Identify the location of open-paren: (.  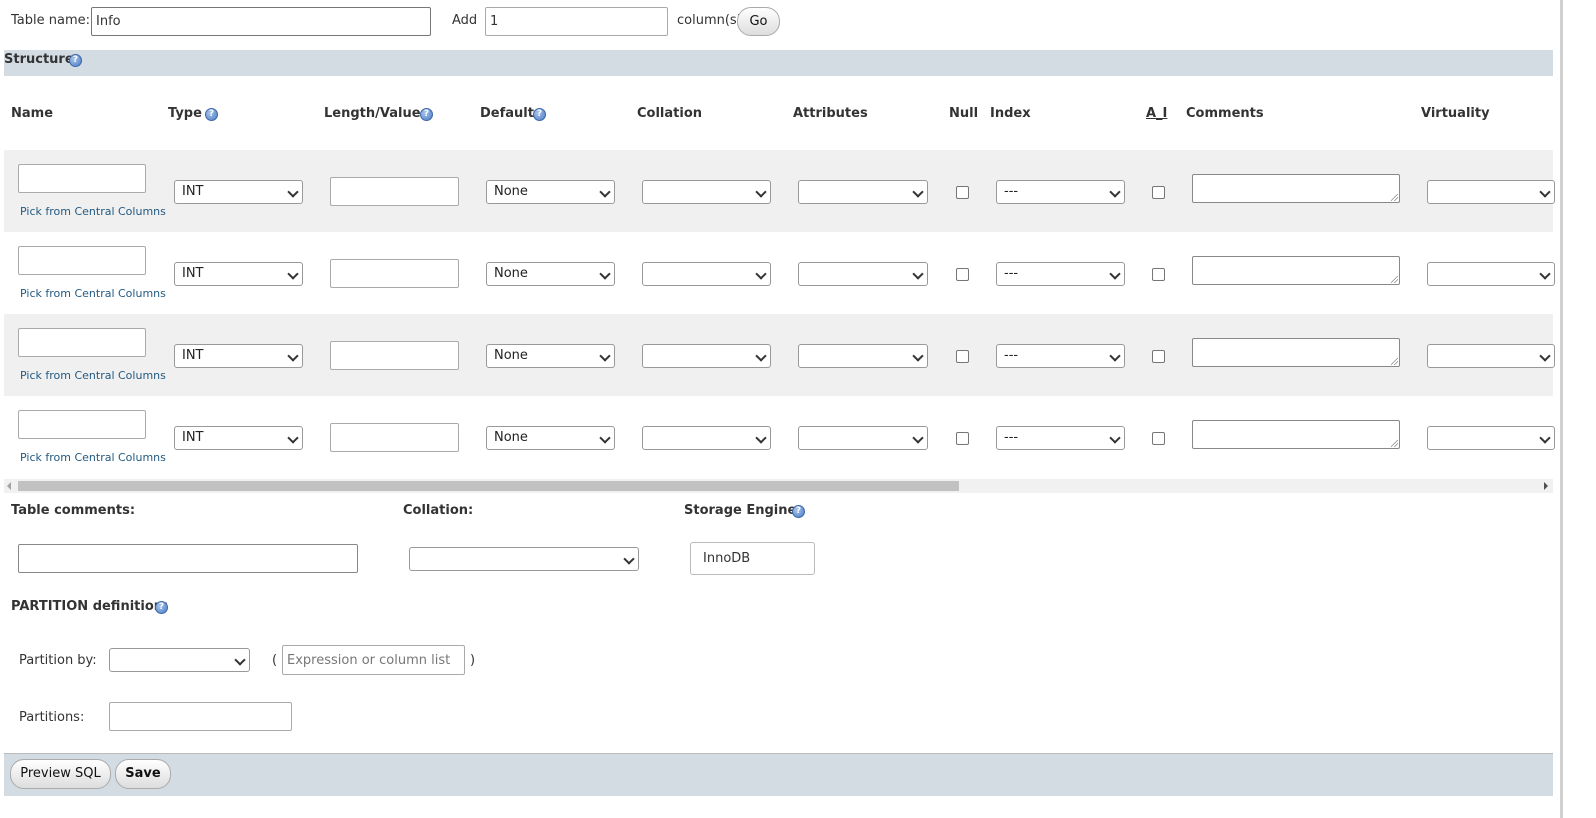
(275, 660).